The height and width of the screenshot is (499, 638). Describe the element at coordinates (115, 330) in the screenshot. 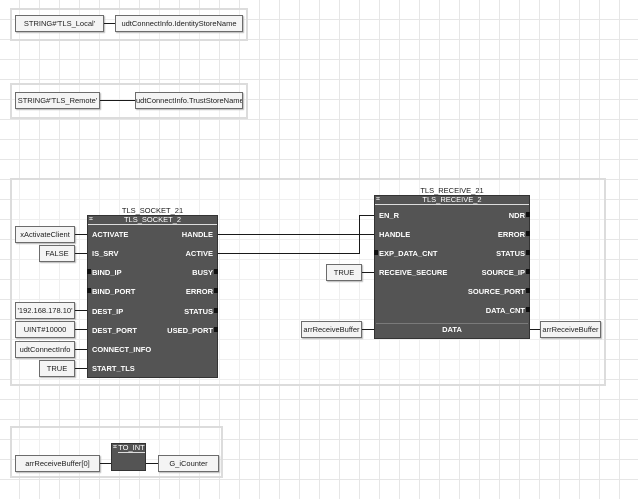

I see `socket-pin-dest-port: DEST_PORT` at that location.